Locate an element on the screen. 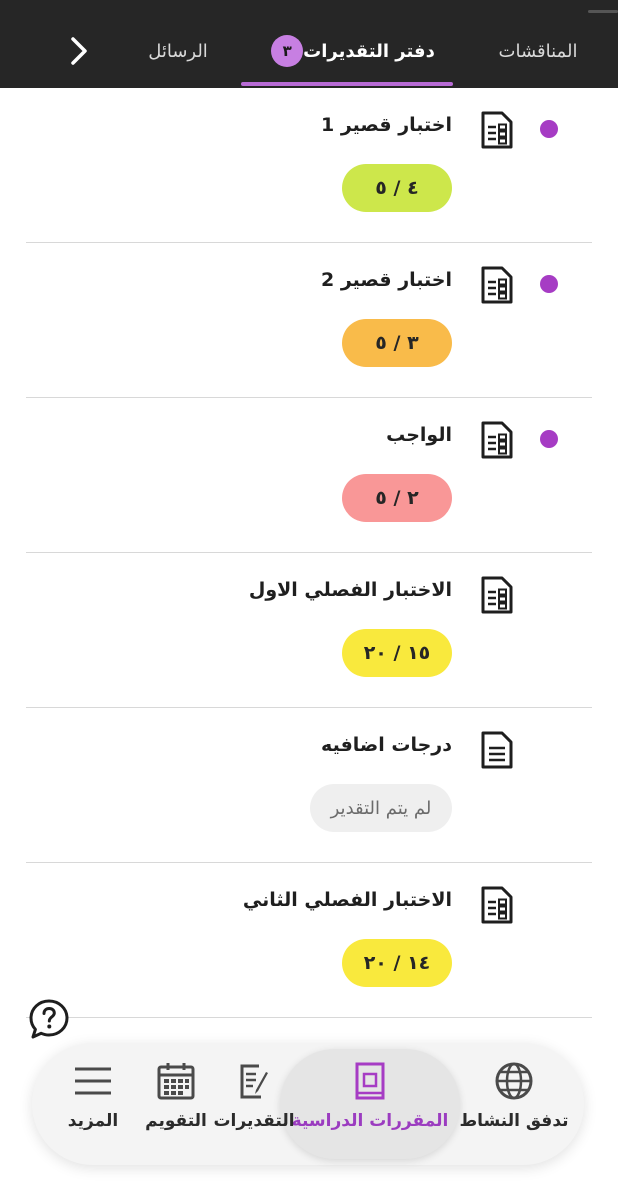  nav-calendar-label: التقويم is located at coordinates (176, 1121).